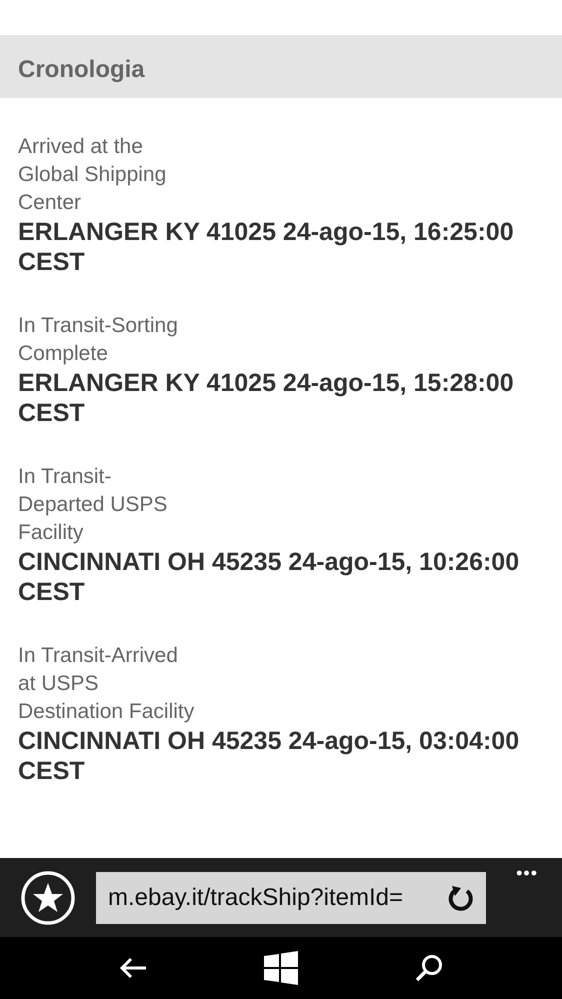 This screenshot has width=562, height=999. I want to click on url-field: m.ebay.it/trackShip?itemId=, so click(291, 898).